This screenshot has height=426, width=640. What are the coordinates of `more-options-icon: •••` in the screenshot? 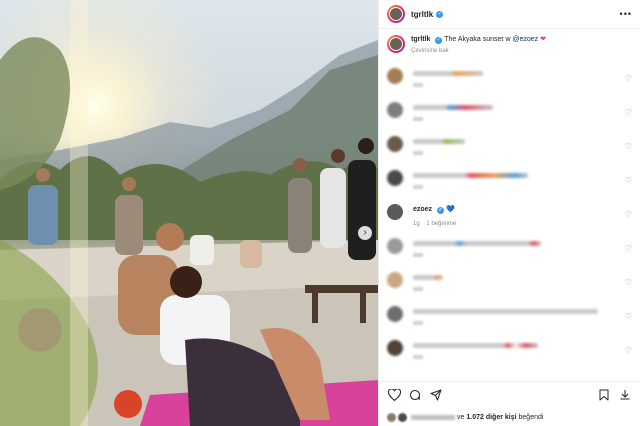 It's located at (626, 14).